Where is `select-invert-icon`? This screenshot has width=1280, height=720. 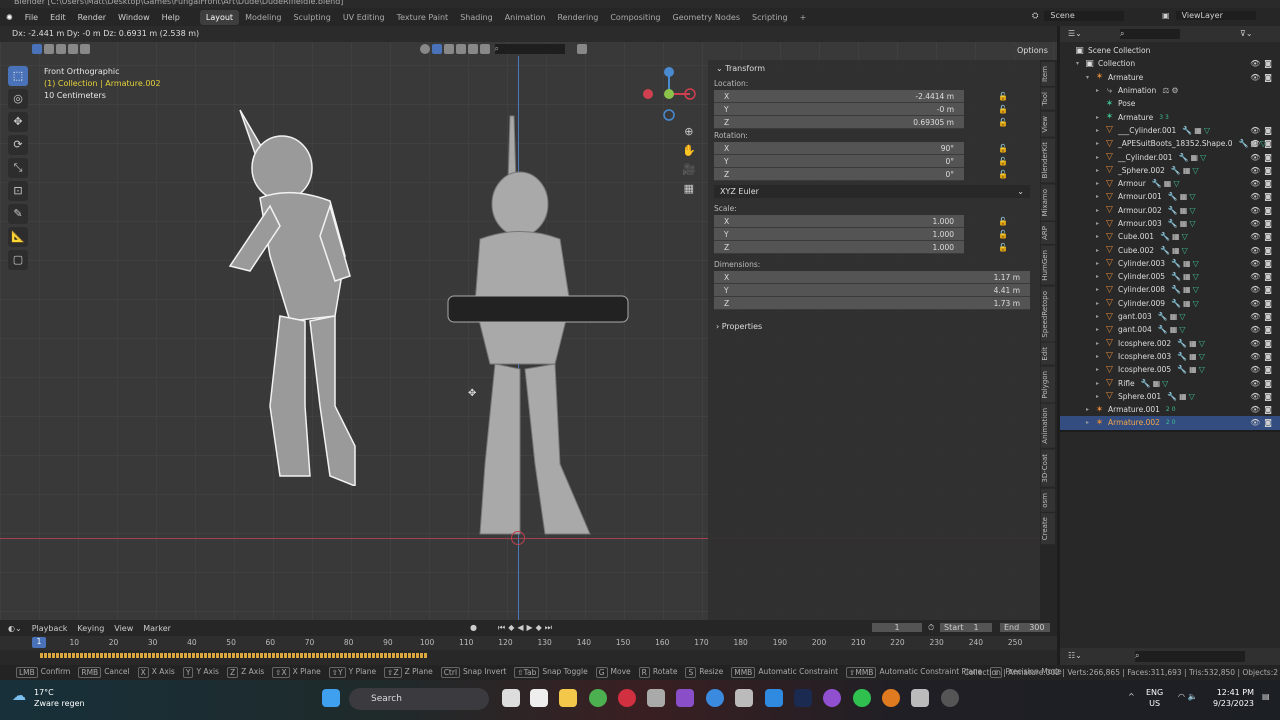 select-invert-icon is located at coordinates (73, 49).